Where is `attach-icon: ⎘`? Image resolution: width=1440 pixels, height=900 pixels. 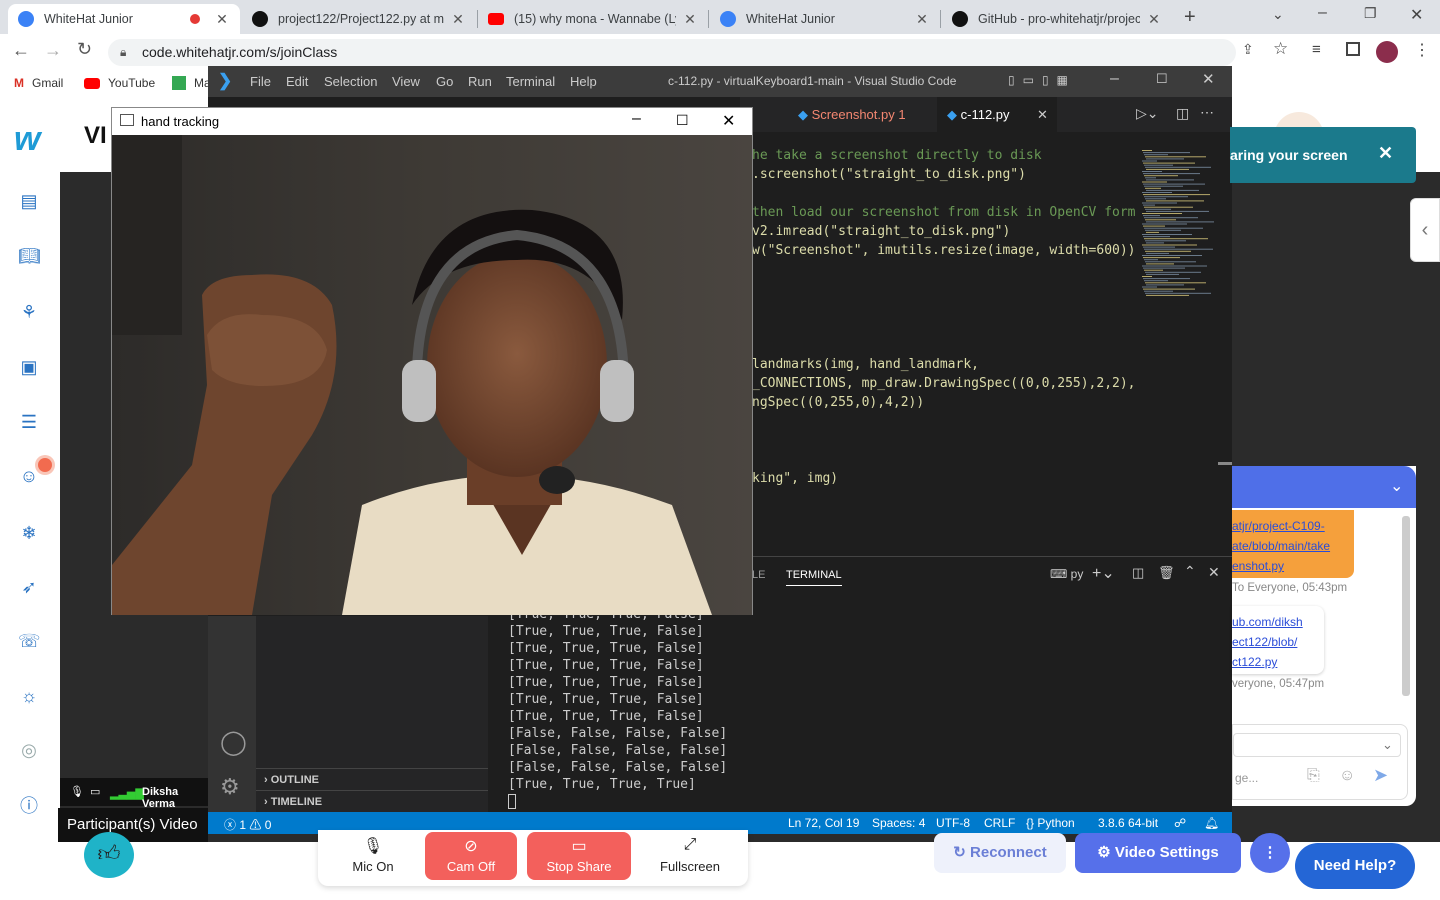 attach-icon: ⎘ is located at coordinates (1313, 776).